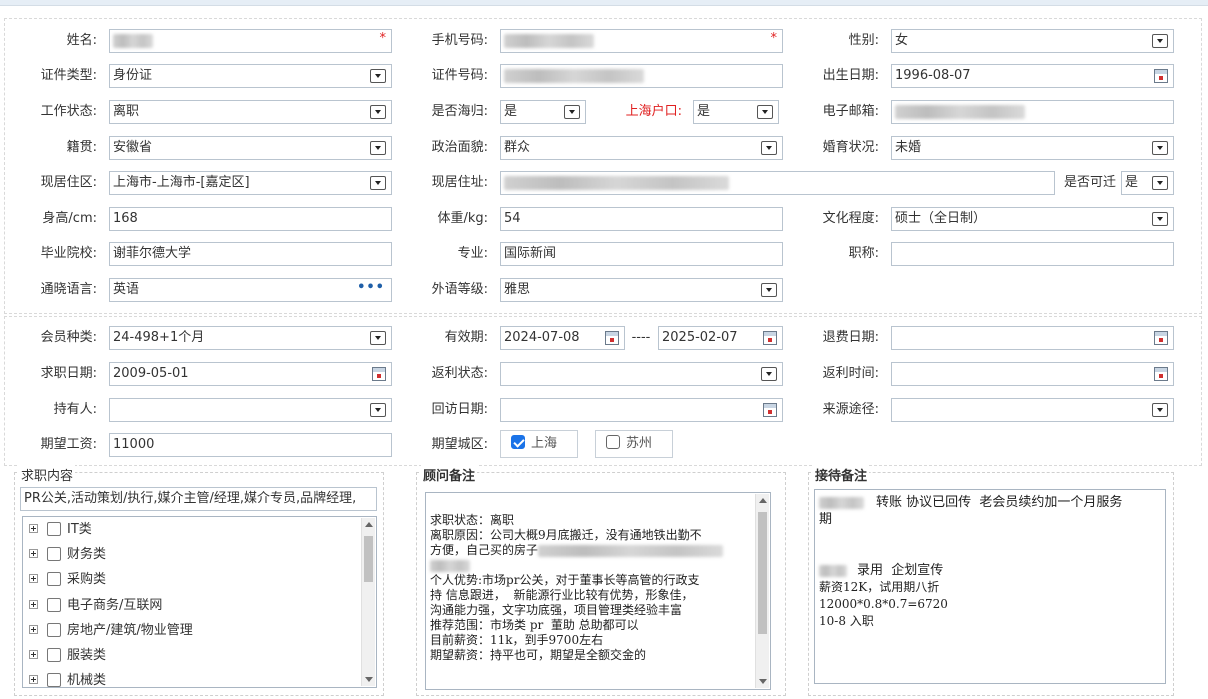  Describe the element at coordinates (1032, 76) in the screenshot. I see `birth-date-field: 1996-08-07` at that location.